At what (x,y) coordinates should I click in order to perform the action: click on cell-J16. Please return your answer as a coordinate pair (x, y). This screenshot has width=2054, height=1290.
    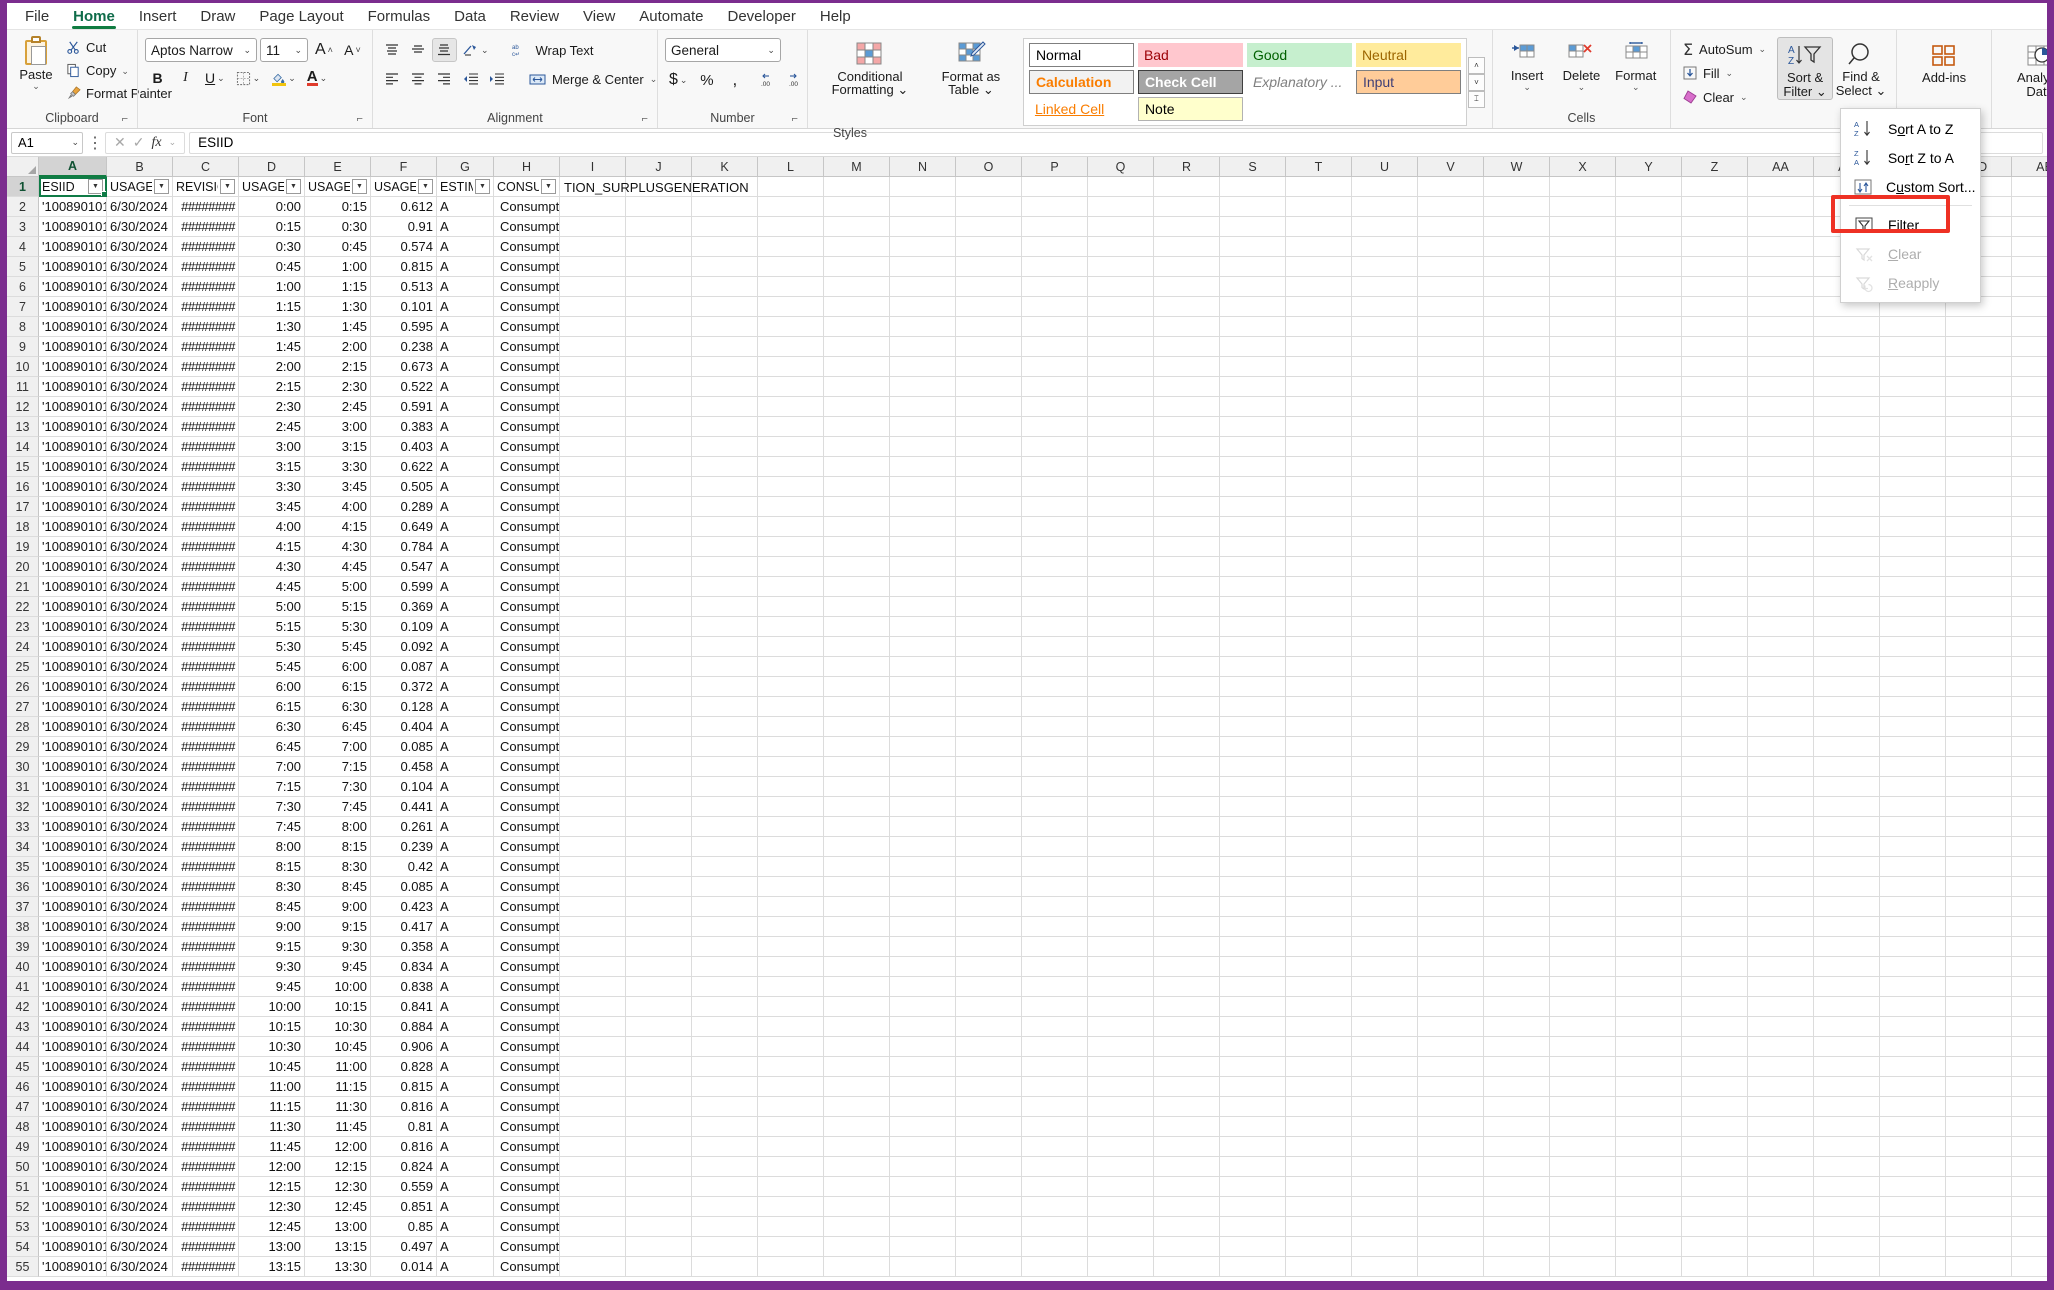
    Looking at the image, I should click on (659, 487).